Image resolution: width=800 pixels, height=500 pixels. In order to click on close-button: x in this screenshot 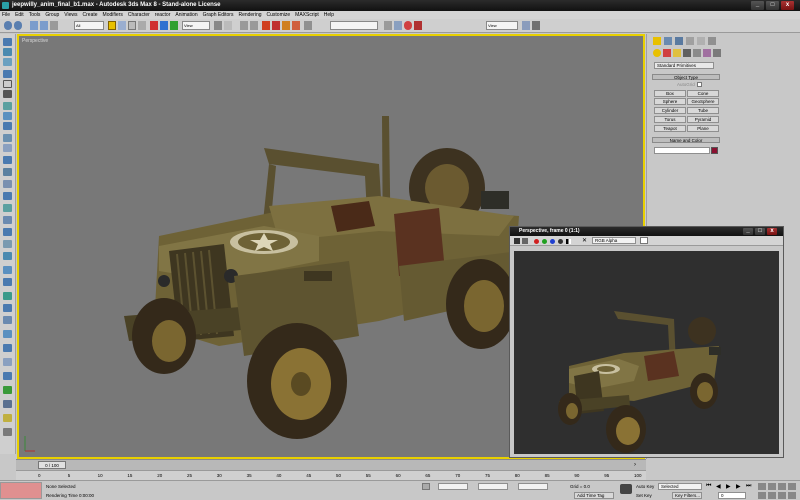, I will do `click(787, 5)`.